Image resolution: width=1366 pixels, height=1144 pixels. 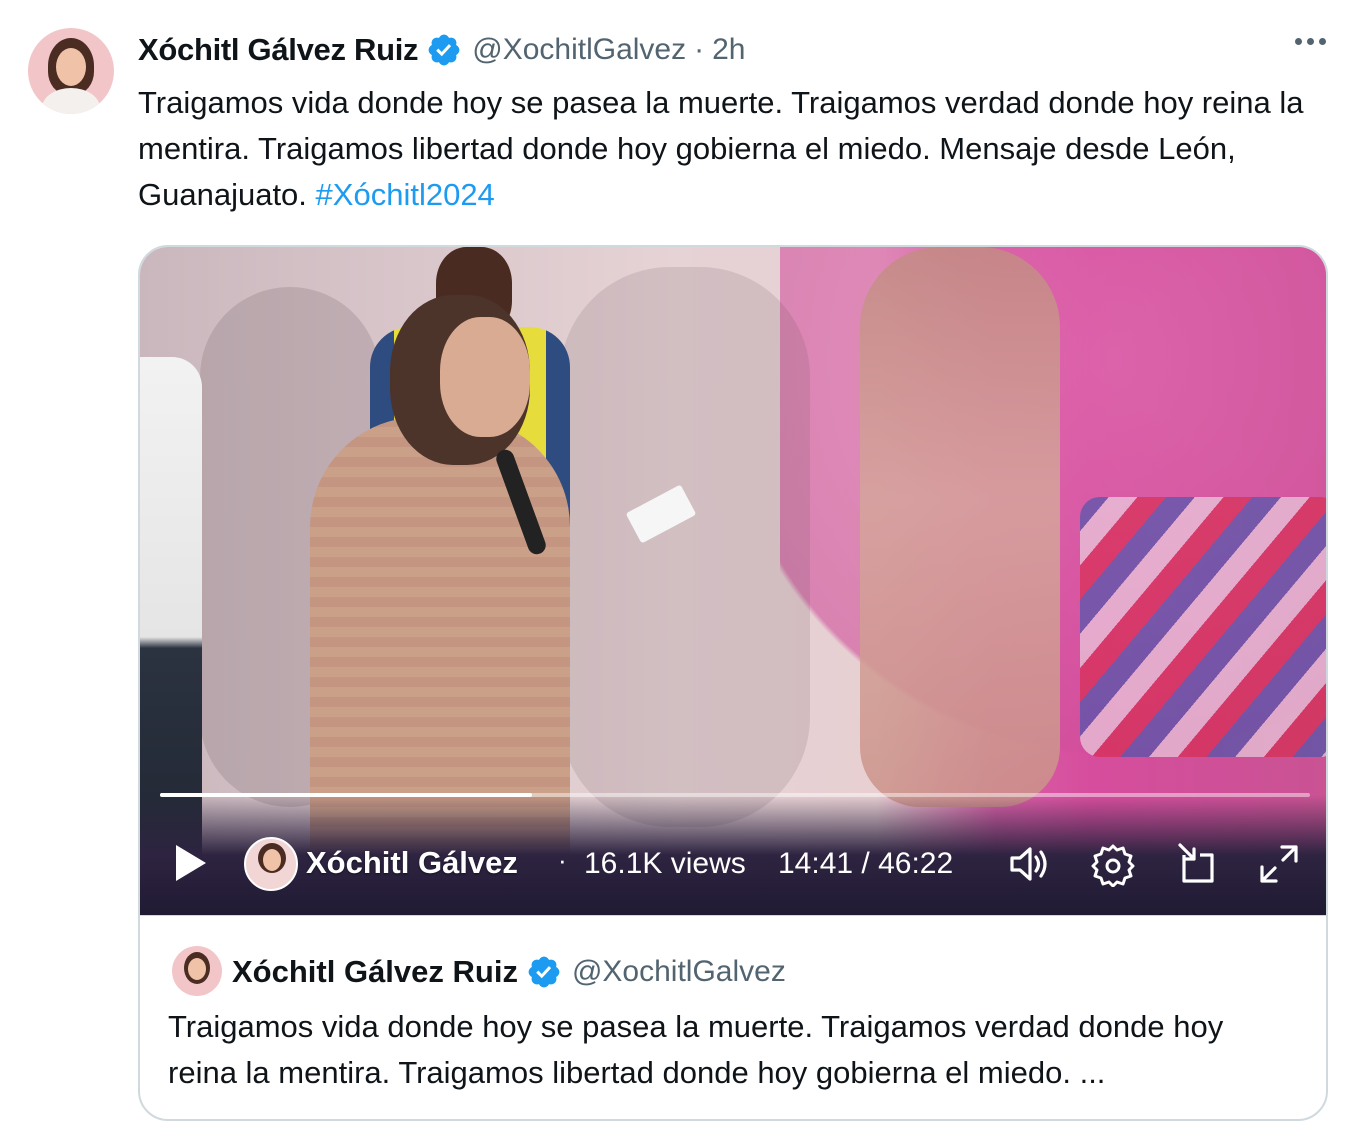 I want to click on avatar-body, so click(x=71, y=101).